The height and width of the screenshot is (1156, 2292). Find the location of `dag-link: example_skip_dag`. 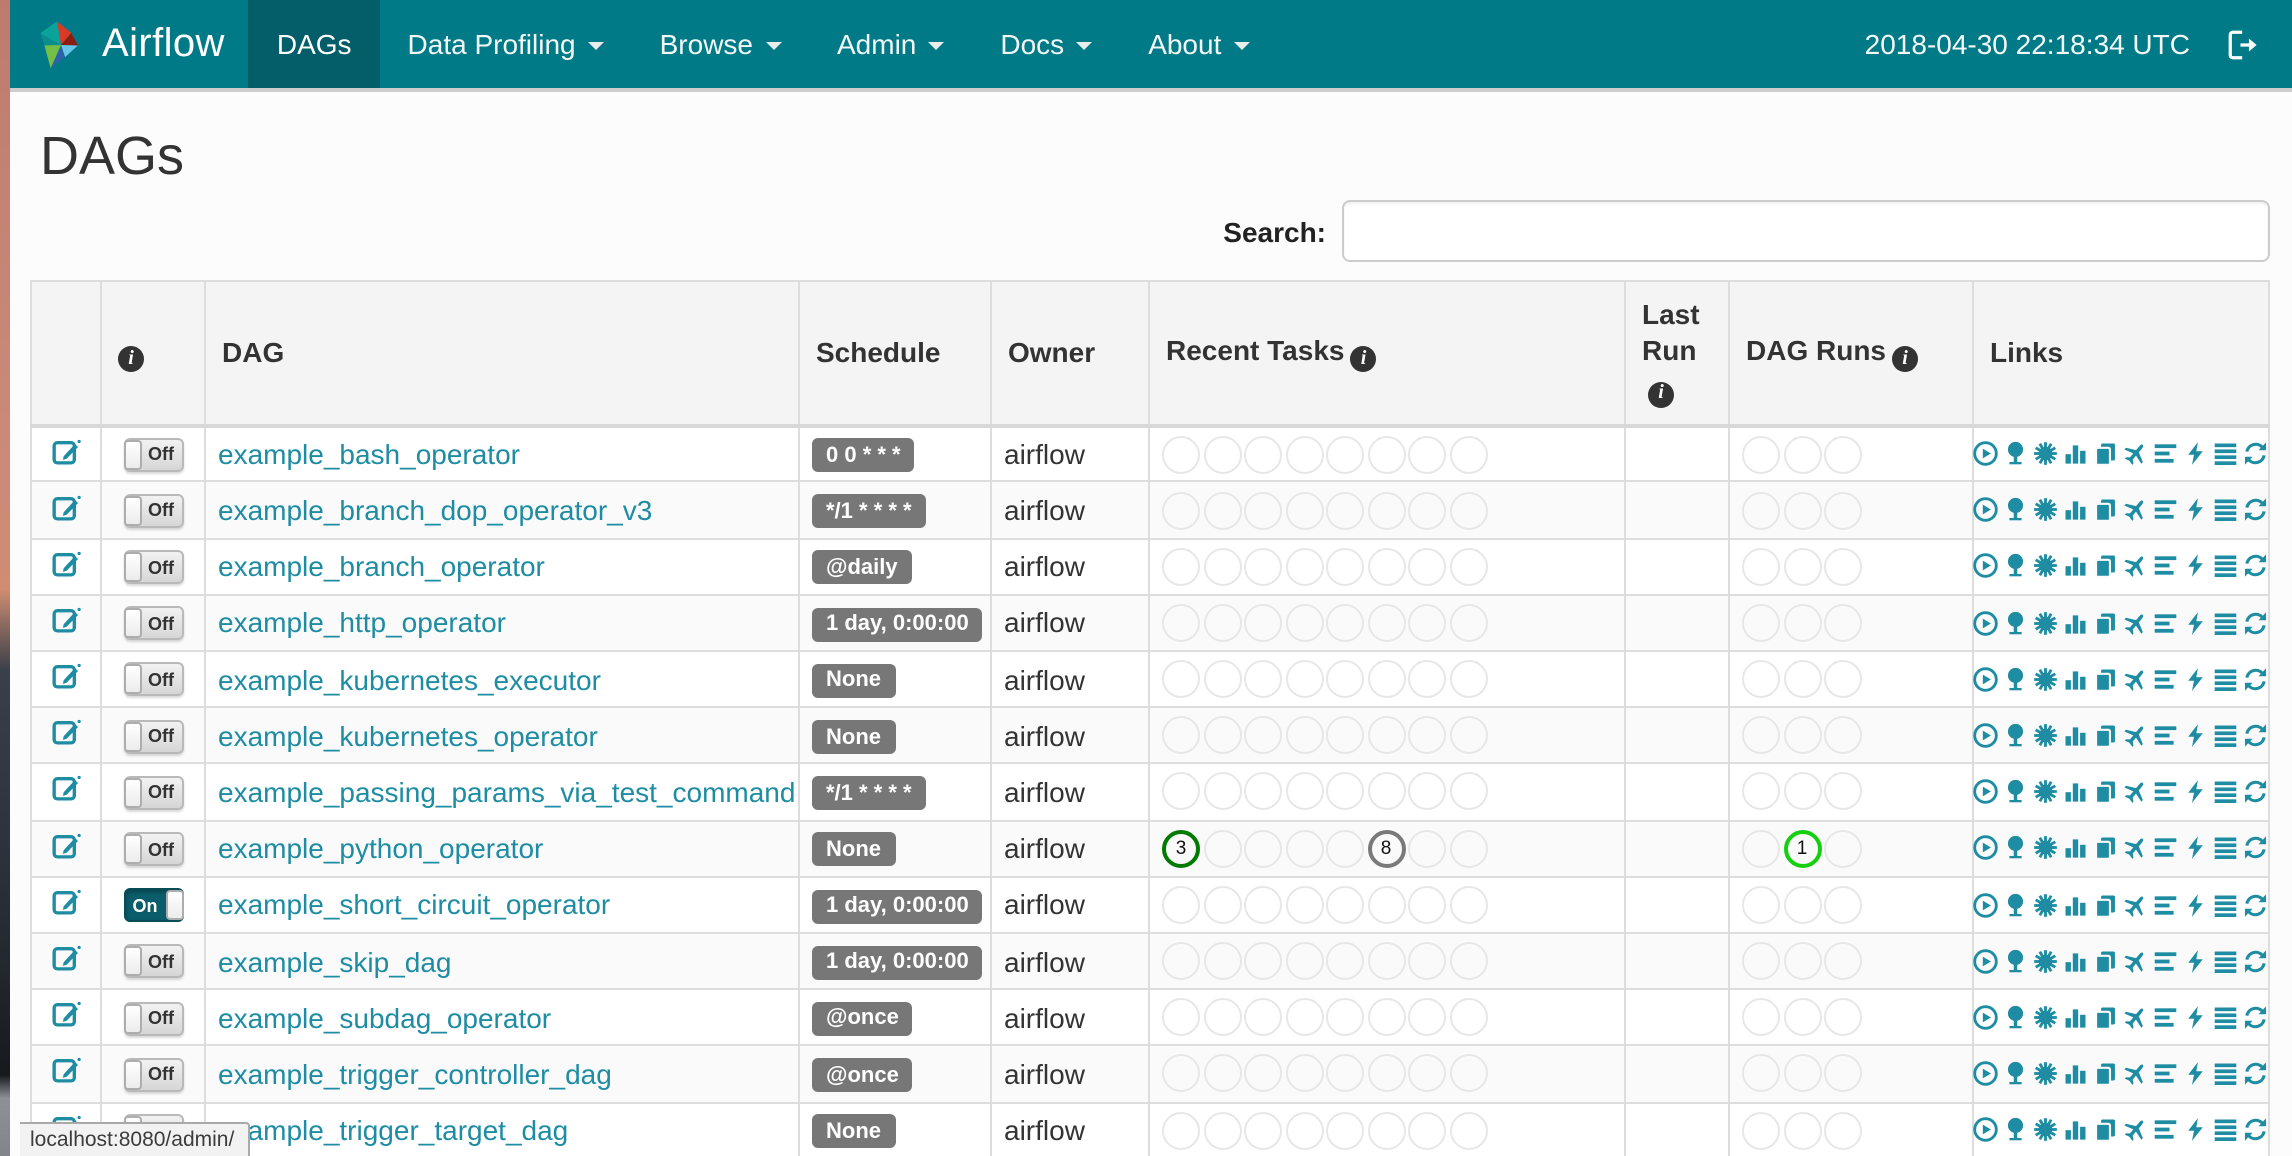

dag-link: example_skip_dag is located at coordinates (335, 961).